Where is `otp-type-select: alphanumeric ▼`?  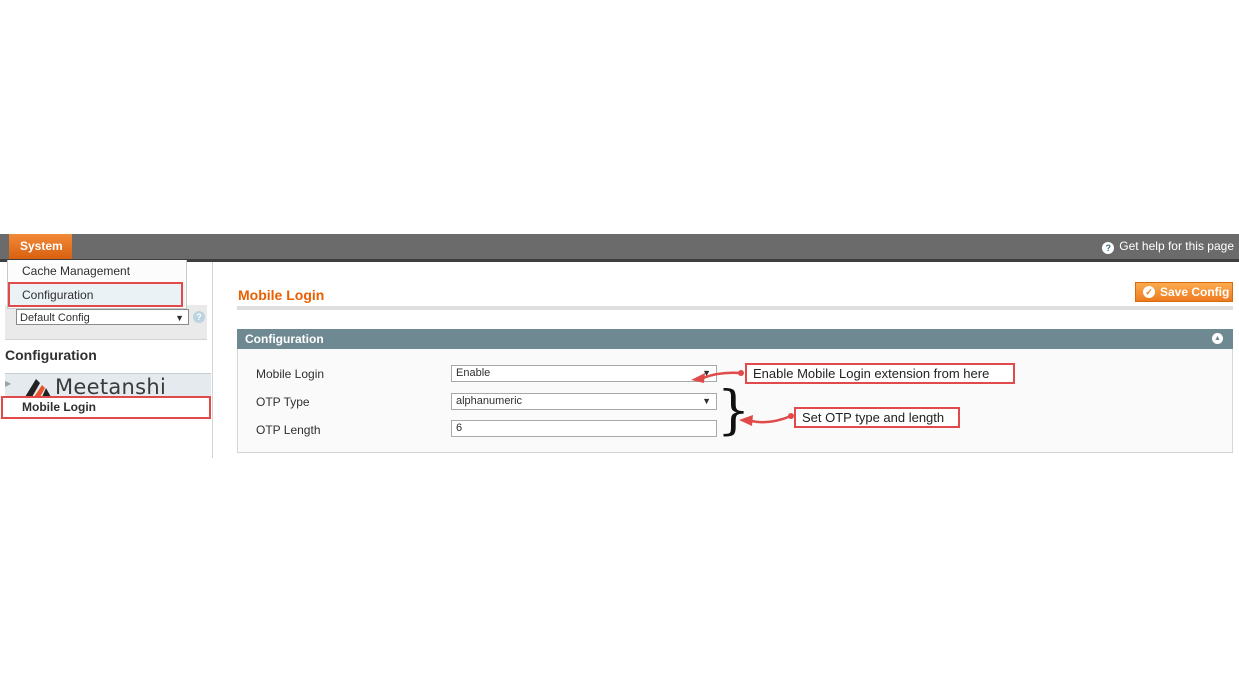 otp-type-select: alphanumeric ▼ is located at coordinates (584, 401).